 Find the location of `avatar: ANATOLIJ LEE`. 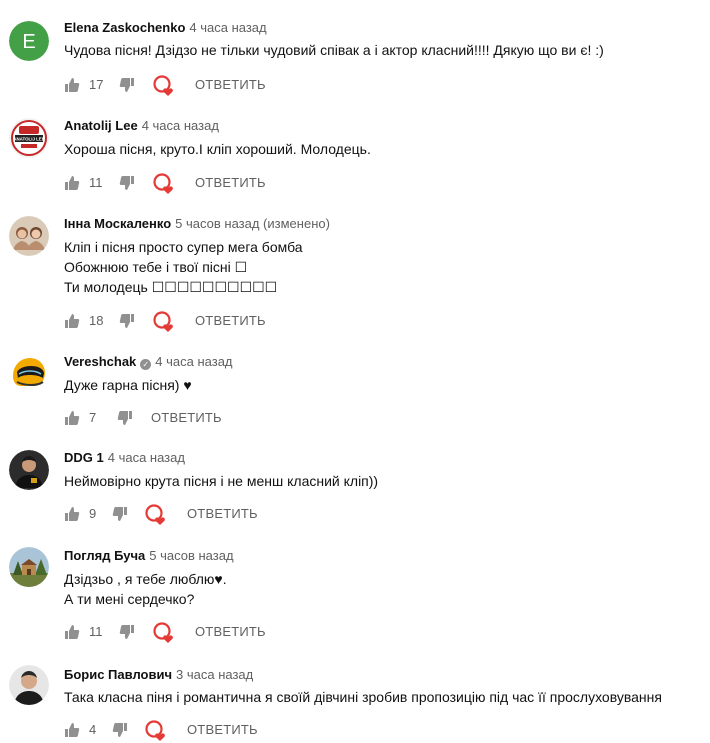

avatar: ANATOLIJ LEE is located at coordinates (29, 138).